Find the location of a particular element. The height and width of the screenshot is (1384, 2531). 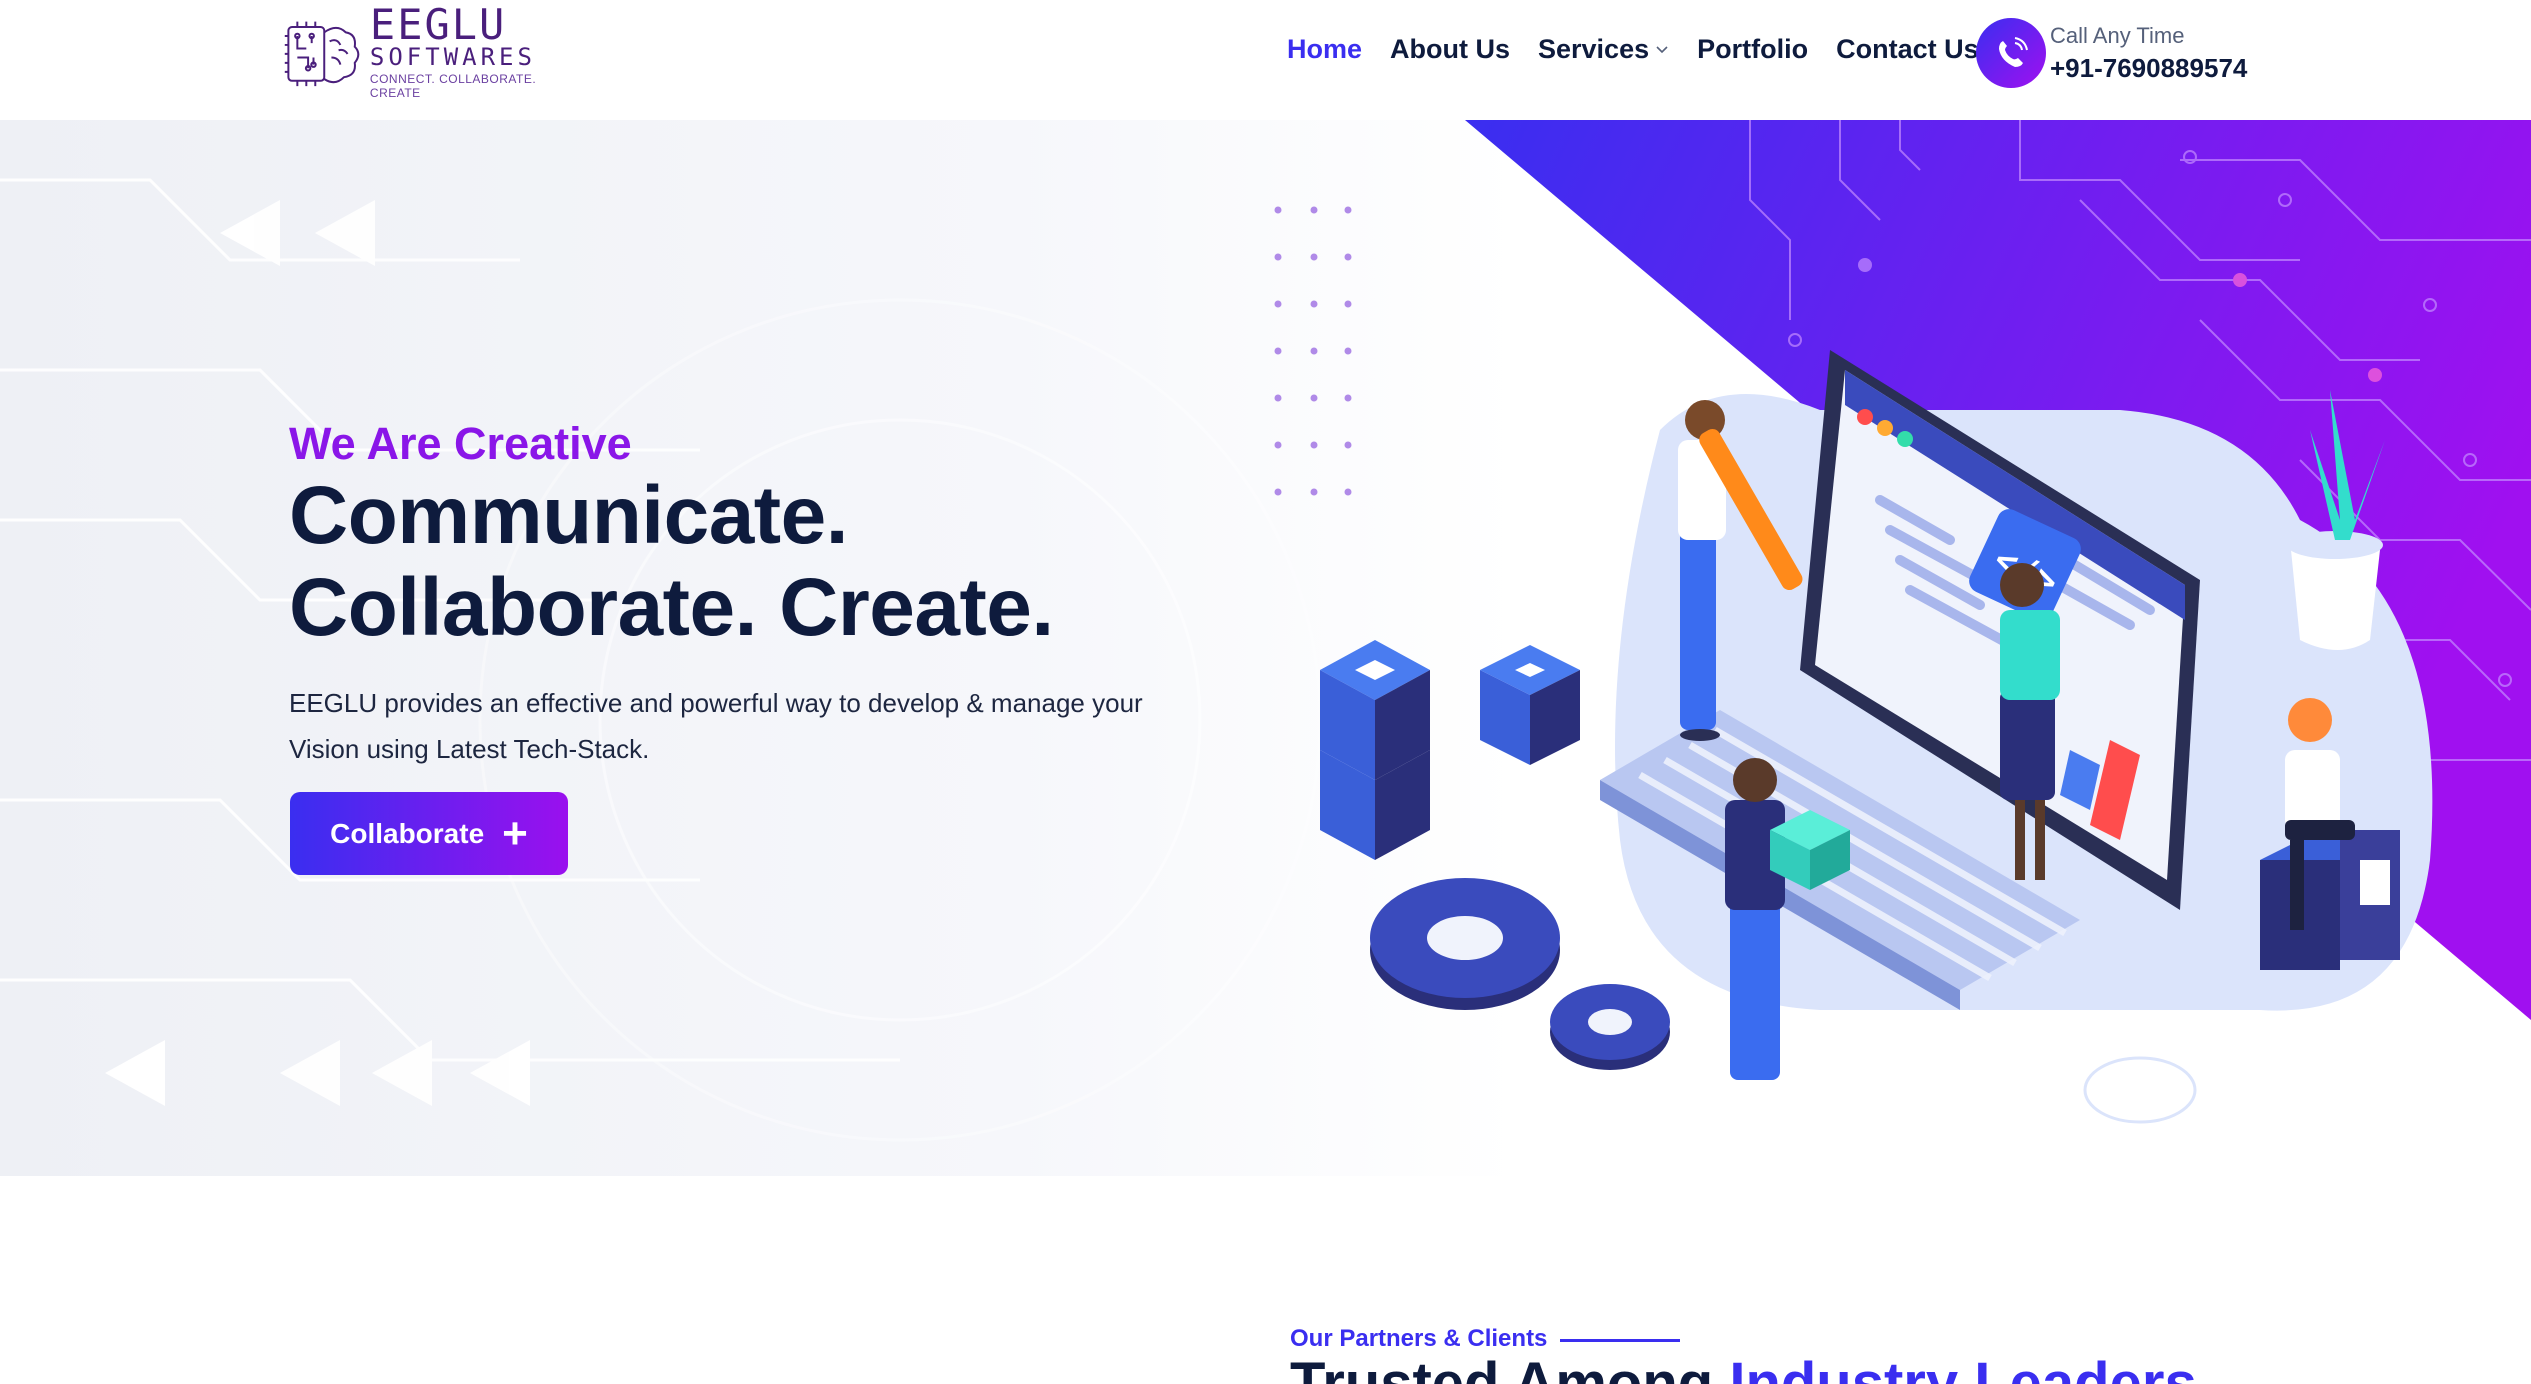

hero-headline-line-2: Collaborate. Create. is located at coordinates (671, 607).